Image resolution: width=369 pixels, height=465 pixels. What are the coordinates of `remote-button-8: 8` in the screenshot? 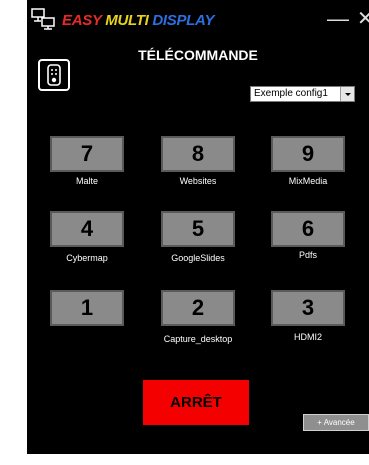 It's located at (198, 154).